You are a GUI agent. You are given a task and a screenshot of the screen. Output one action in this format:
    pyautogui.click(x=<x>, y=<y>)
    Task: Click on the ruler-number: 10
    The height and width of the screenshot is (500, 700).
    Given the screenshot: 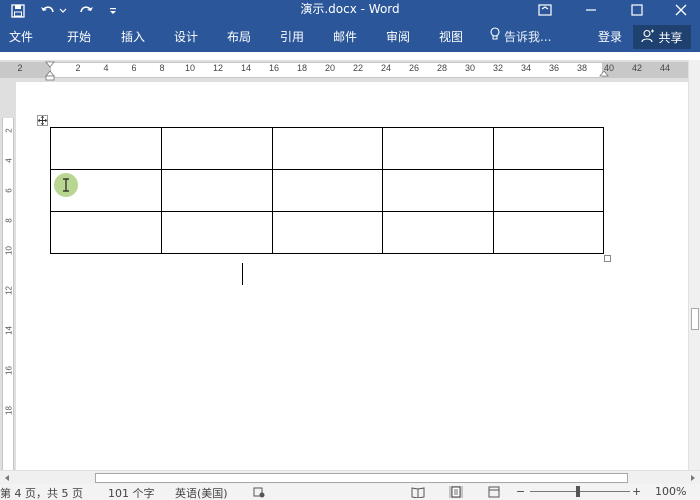 What is the action you would take?
    pyautogui.click(x=190, y=68)
    